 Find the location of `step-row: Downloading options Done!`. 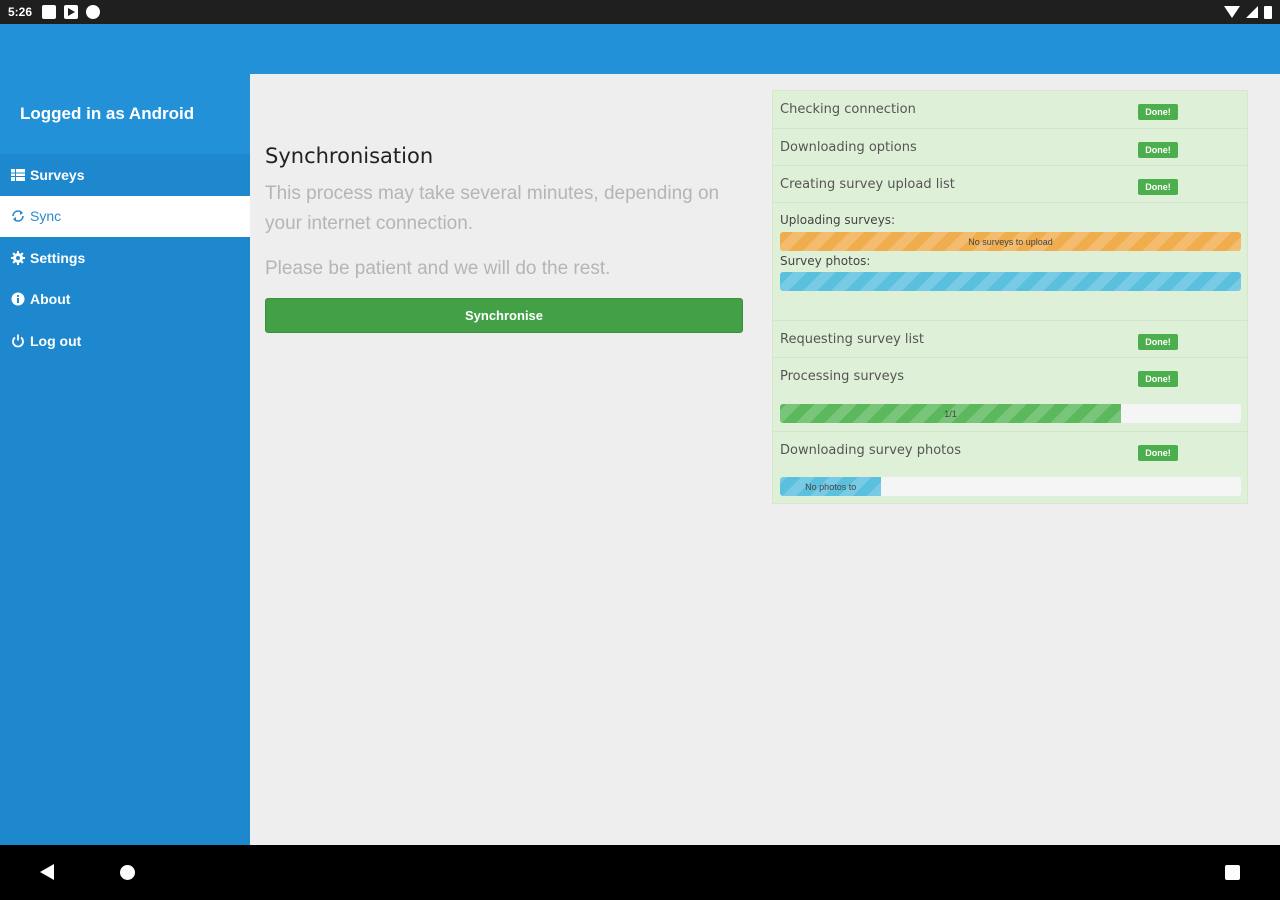

step-row: Downloading options Done! is located at coordinates (1010, 146).